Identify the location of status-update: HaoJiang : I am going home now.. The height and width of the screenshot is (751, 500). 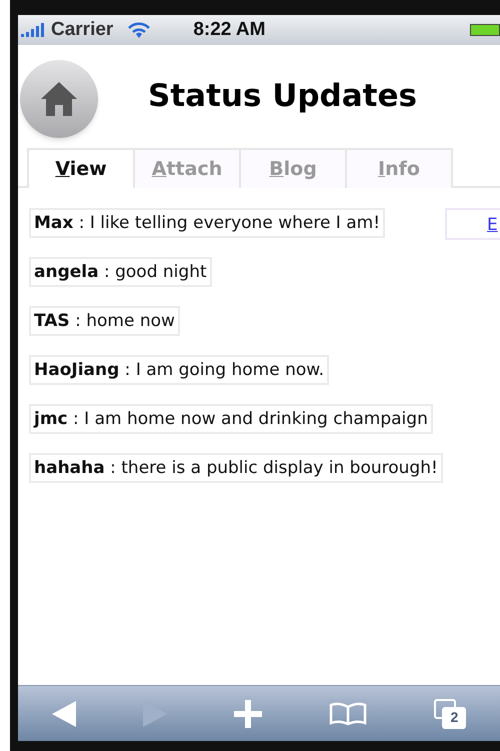
(179, 370).